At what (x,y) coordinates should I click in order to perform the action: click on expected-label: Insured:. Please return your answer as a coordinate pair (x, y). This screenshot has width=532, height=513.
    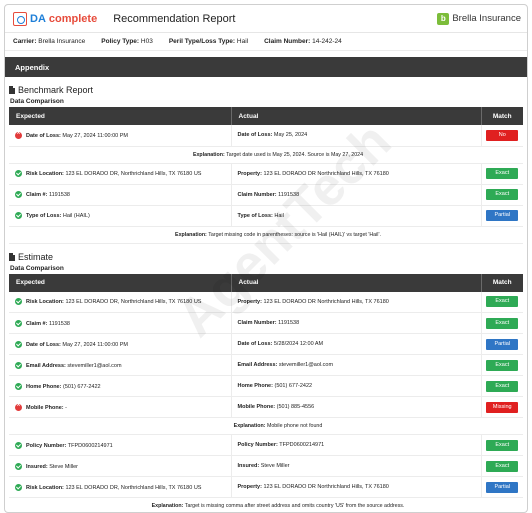
    Looking at the image, I should click on (37, 466).